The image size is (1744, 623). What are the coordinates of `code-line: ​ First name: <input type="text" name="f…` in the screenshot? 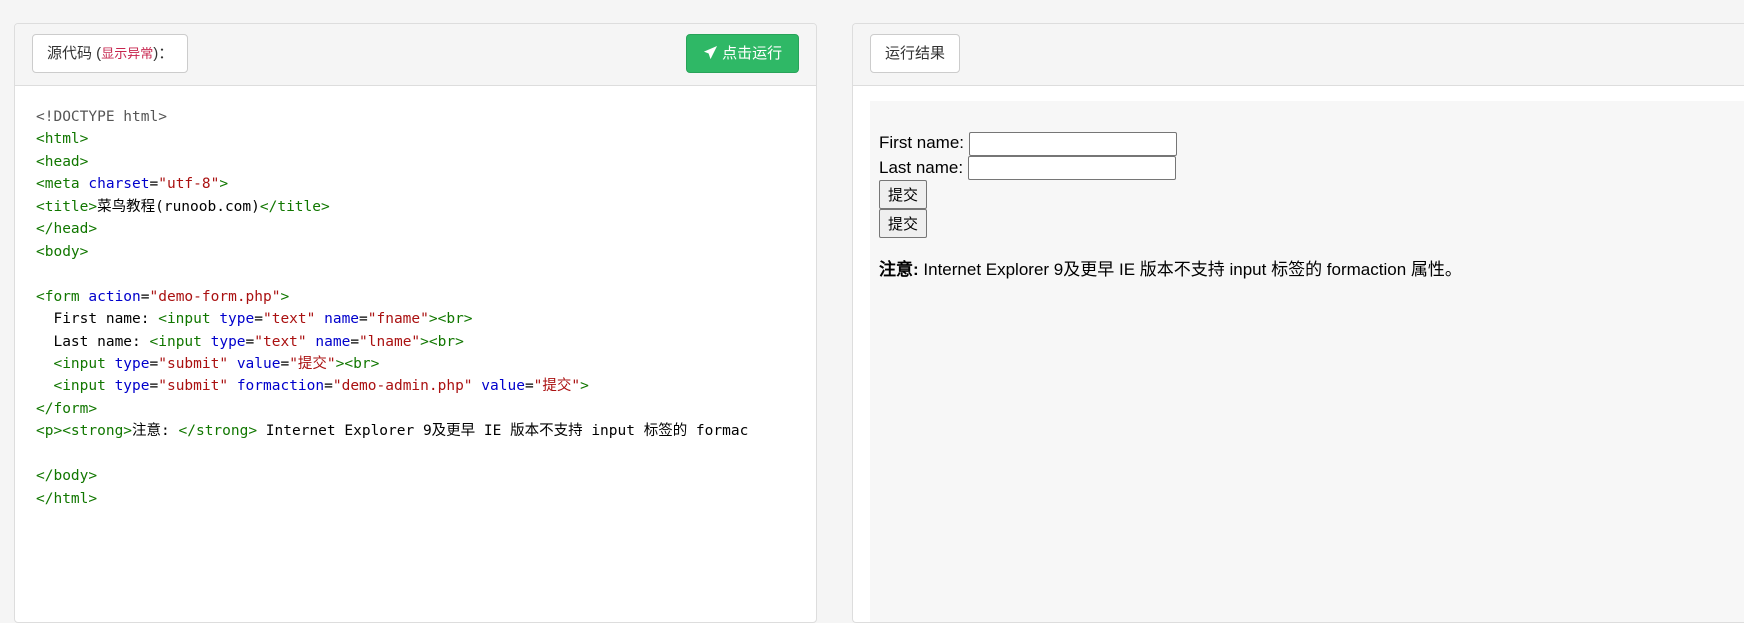 It's located at (415, 319).